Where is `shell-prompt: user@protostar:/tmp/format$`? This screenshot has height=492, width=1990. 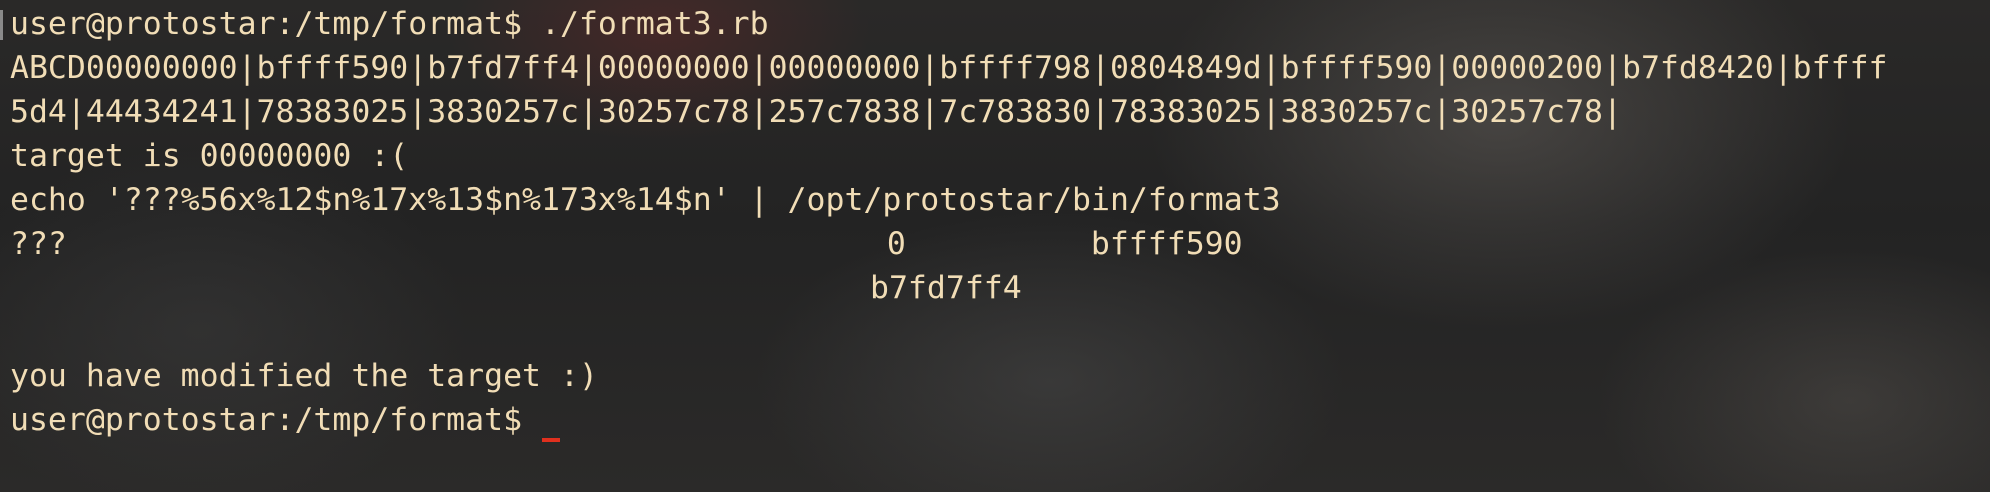 shell-prompt: user@protostar:/tmp/format$ is located at coordinates (266, 420).